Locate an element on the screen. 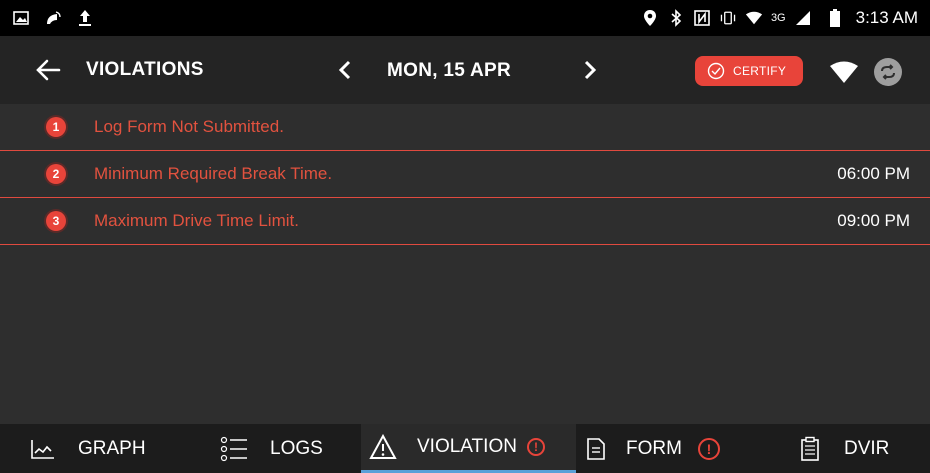  tab-graph: GRAPH is located at coordinates (110, 448).